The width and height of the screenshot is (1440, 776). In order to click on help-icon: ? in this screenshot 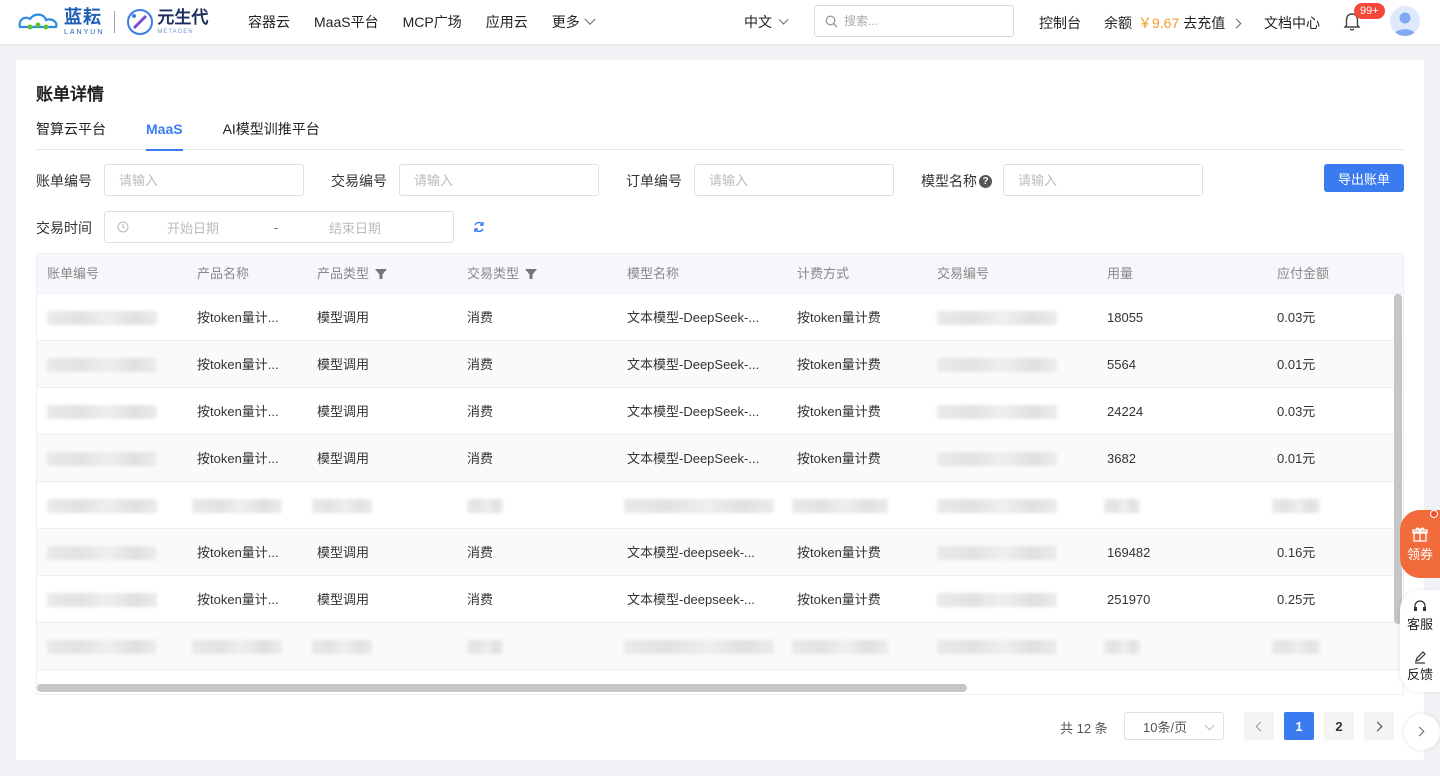, I will do `click(985, 181)`.